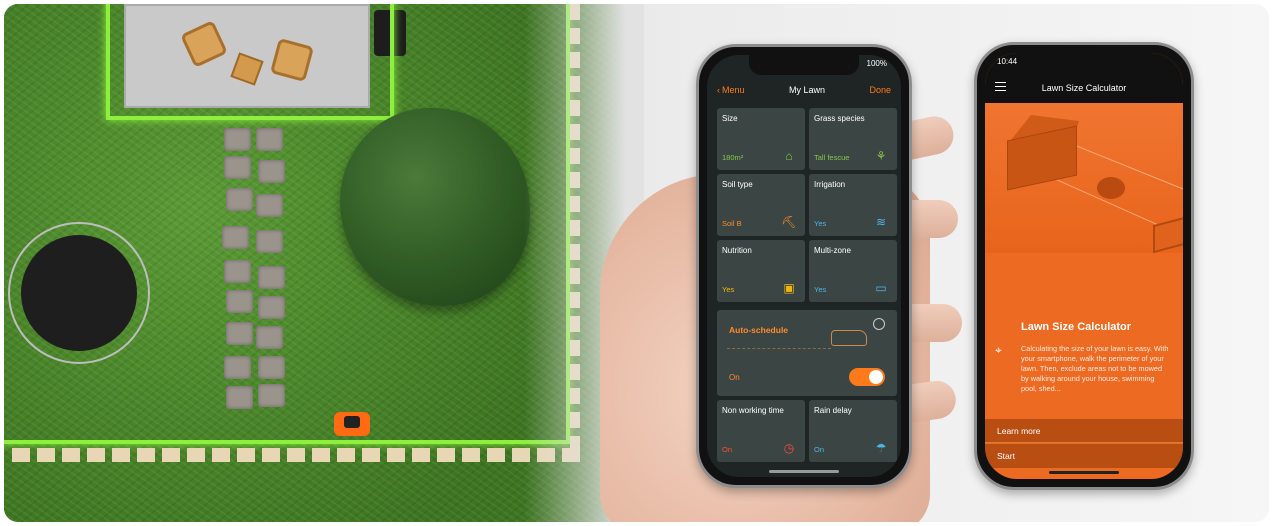  I want to click on fertilizer-icon: ▣, so click(789, 288).